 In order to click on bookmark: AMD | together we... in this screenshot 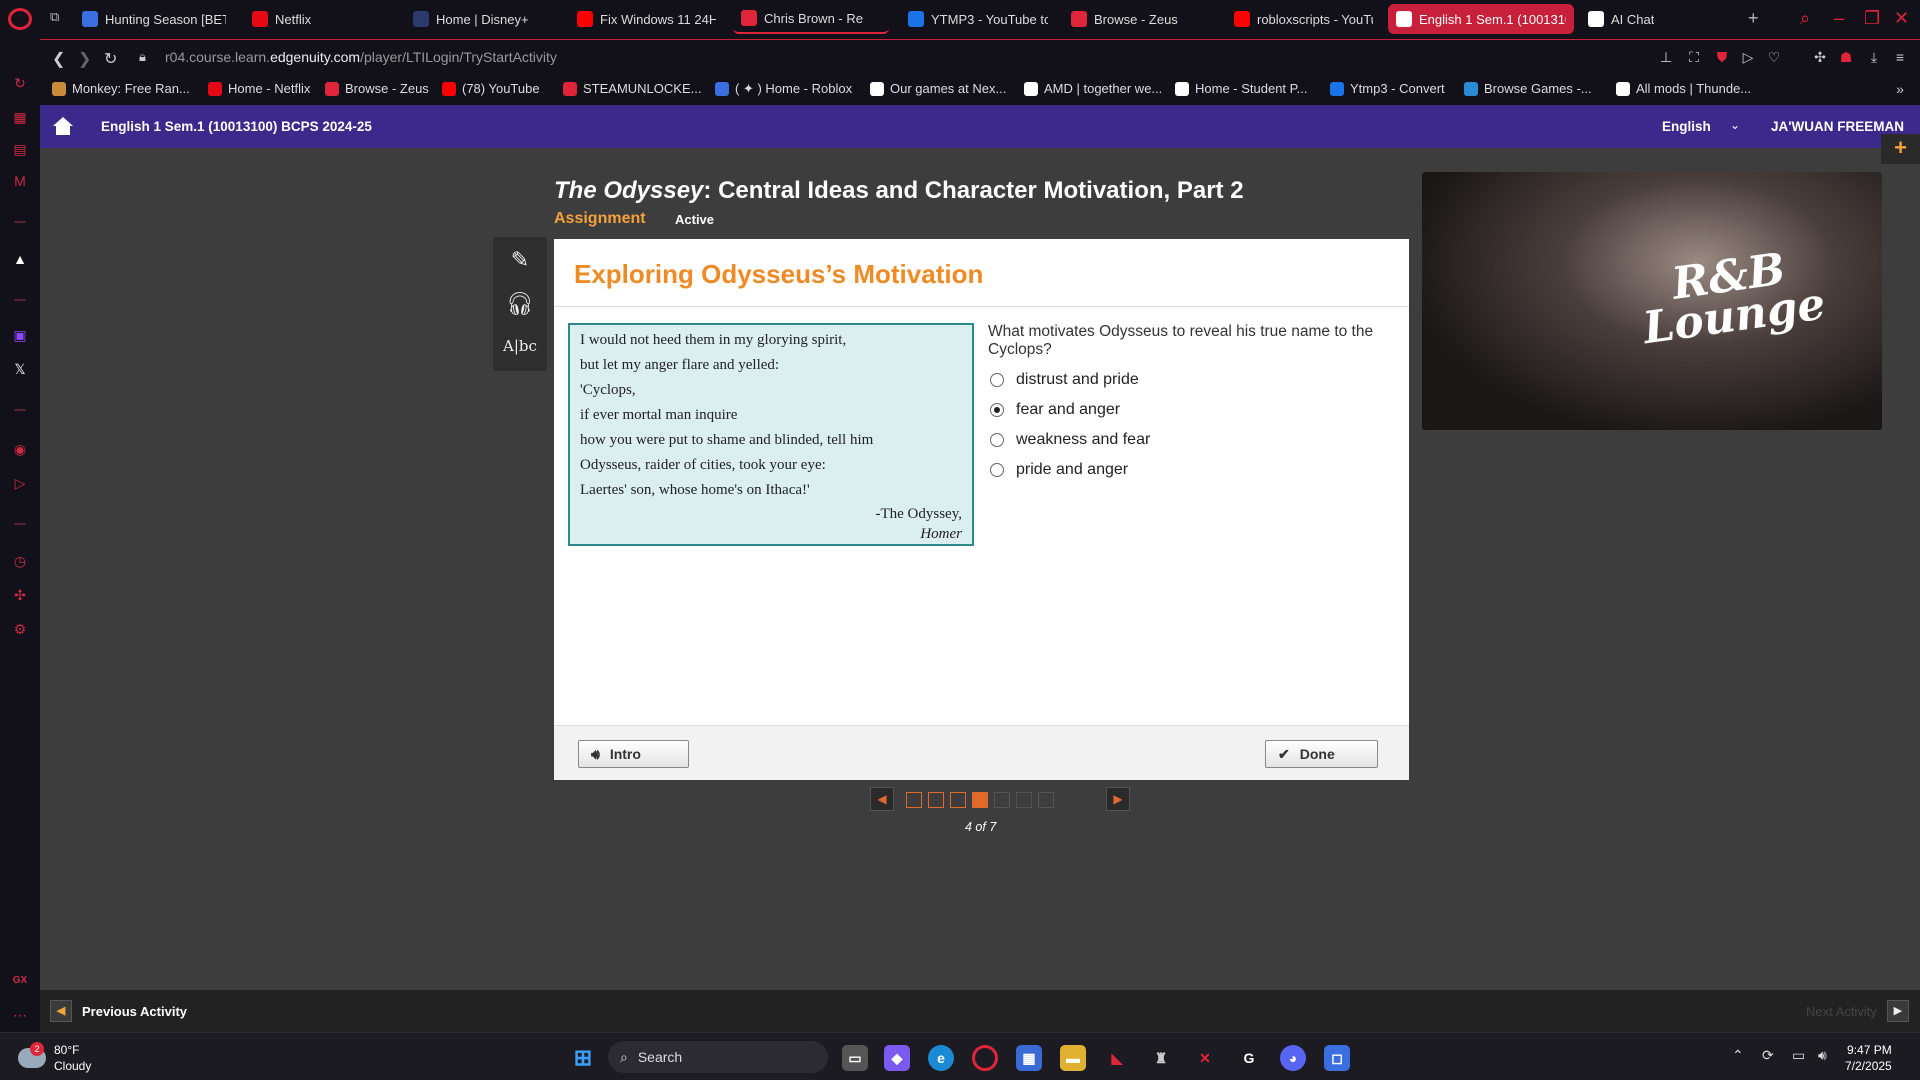, I will do `click(1093, 88)`.